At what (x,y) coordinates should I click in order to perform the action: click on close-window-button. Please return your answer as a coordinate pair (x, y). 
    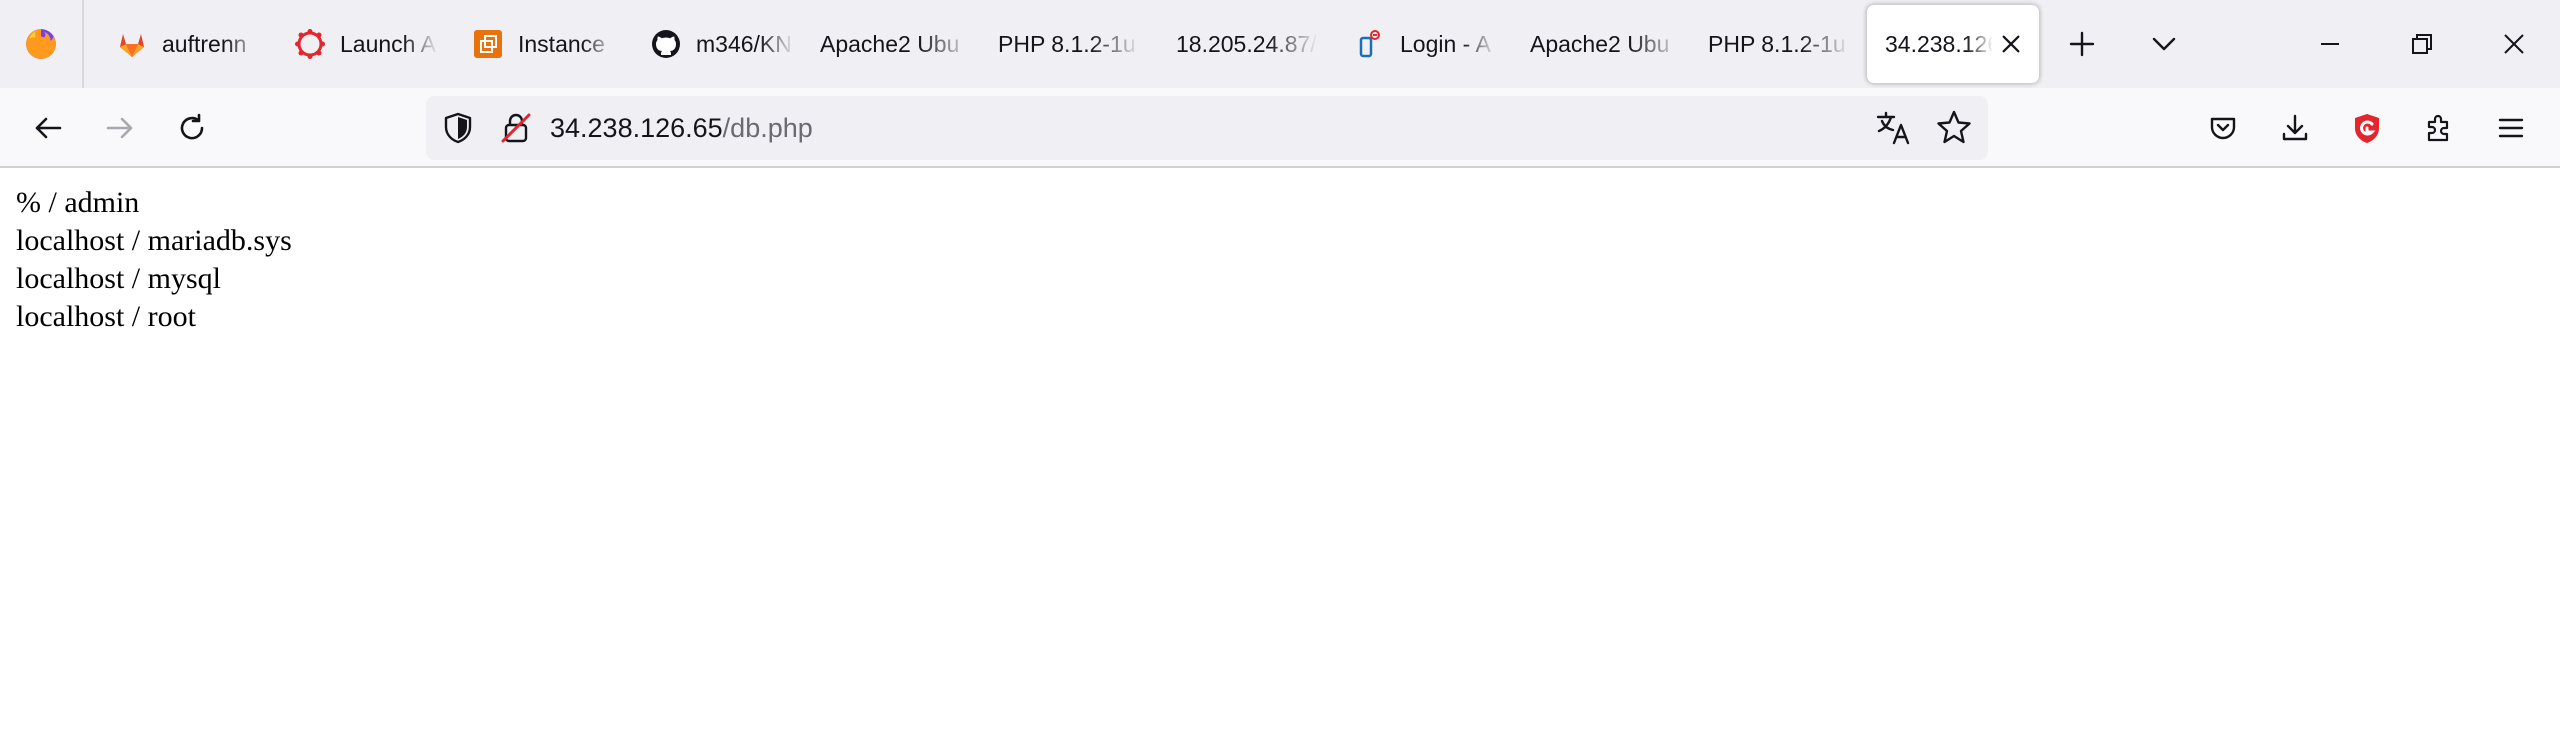
    Looking at the image, I should click on (2514, 44).